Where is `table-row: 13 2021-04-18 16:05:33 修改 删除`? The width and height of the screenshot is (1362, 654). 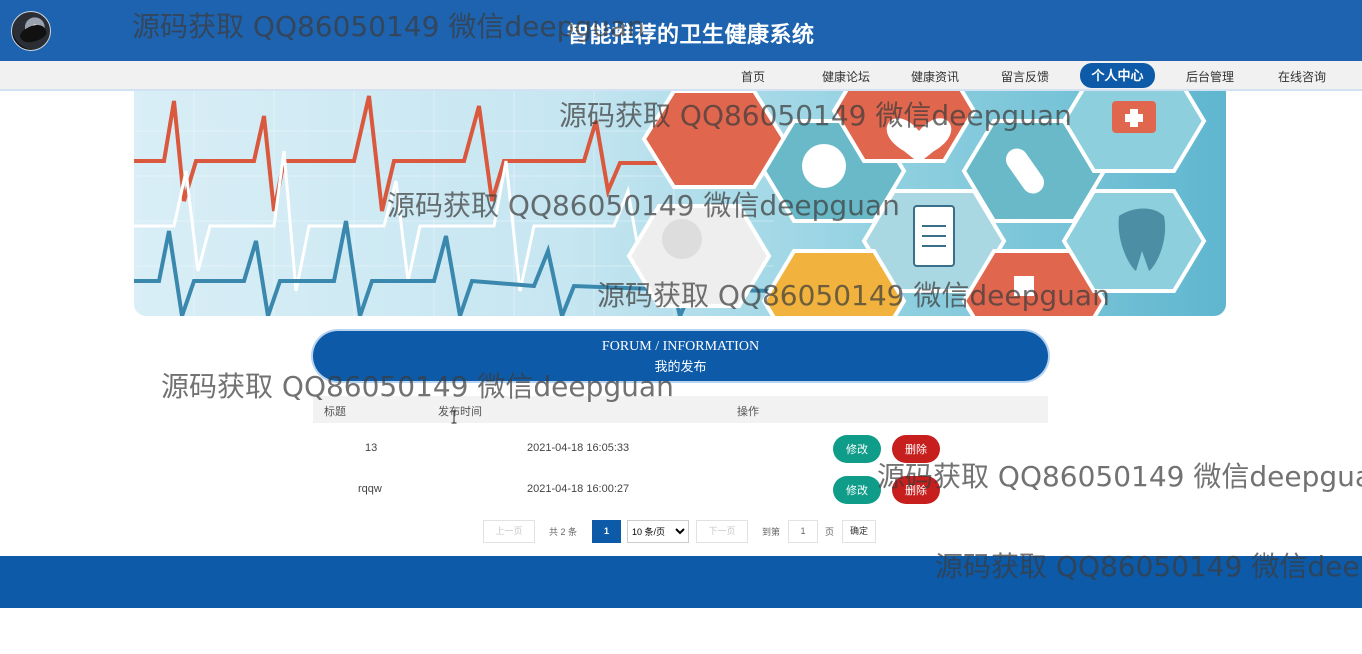
table-row: 13 2021-04-18 16:05:33 修改 删除 is located at coordinates (680, 449).